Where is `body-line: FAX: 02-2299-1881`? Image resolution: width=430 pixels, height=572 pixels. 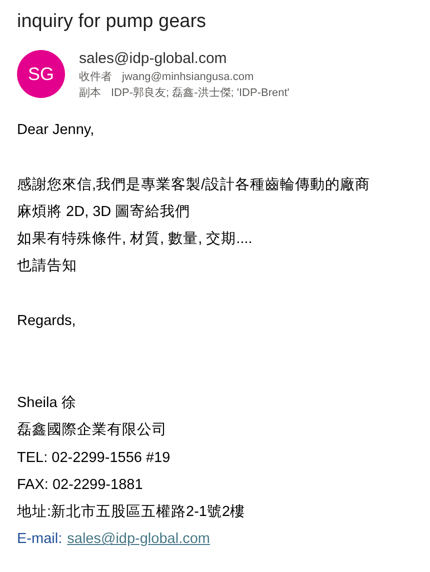 body-line: FAX: 02-2299-1881 is located at coordinates (80, 485).